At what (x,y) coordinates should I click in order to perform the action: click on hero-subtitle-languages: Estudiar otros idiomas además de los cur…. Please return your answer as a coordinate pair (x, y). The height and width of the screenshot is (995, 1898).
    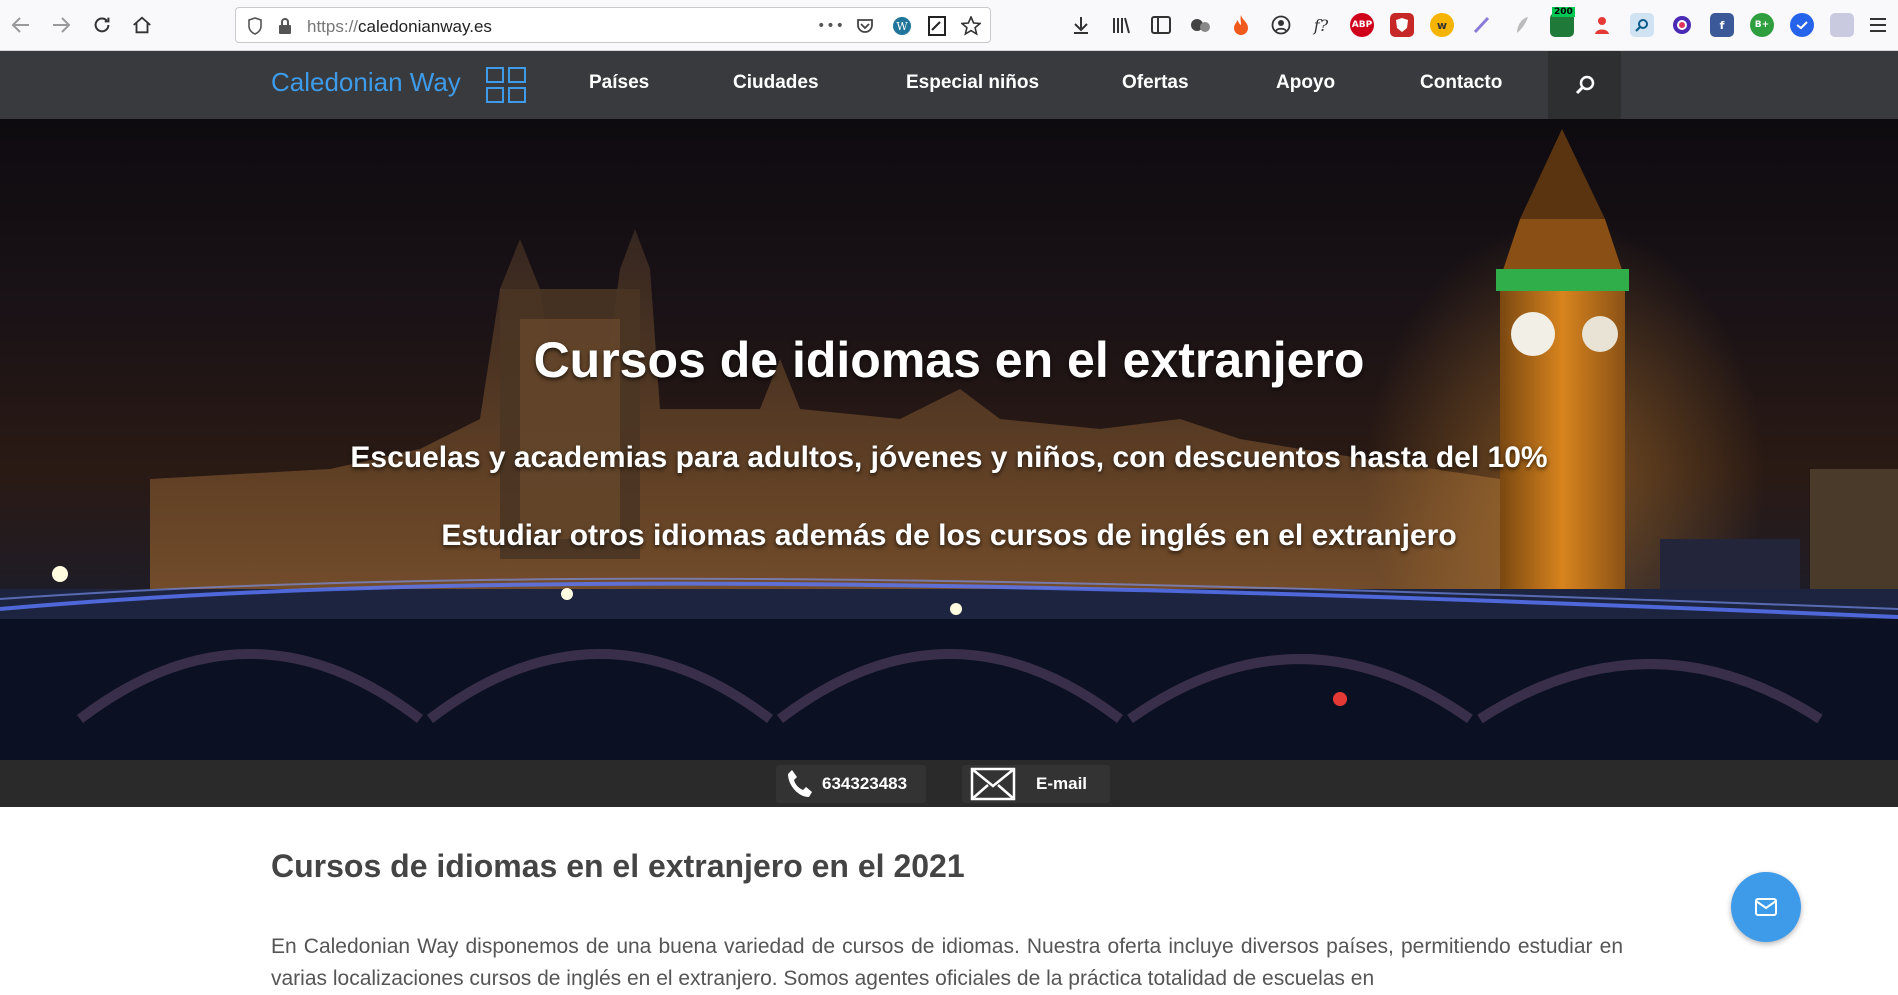
    Looking at the image, I should click on (949, 535).